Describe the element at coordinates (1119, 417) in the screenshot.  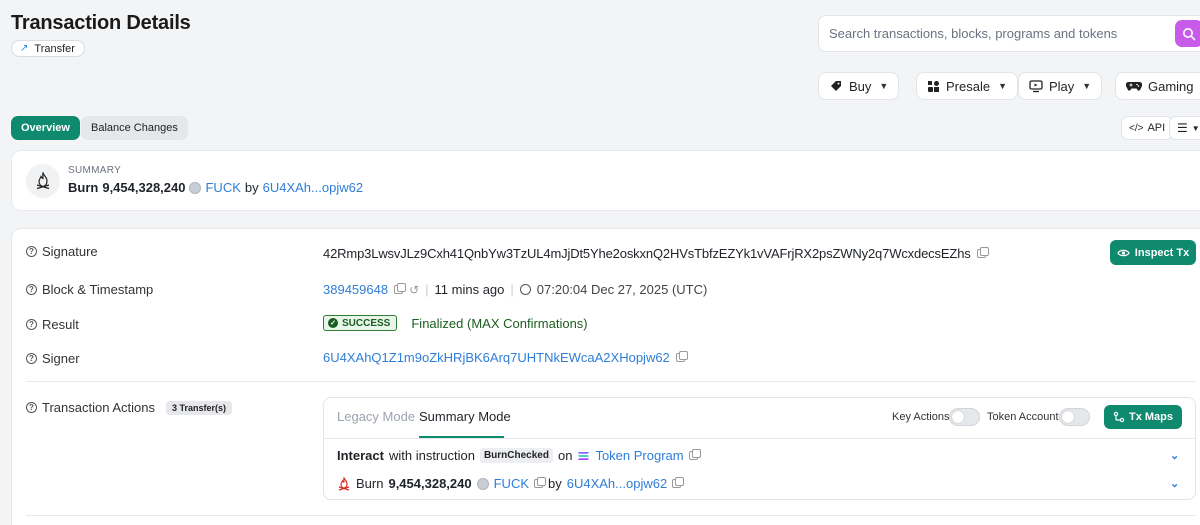
I see `map-route-icon` at that location.